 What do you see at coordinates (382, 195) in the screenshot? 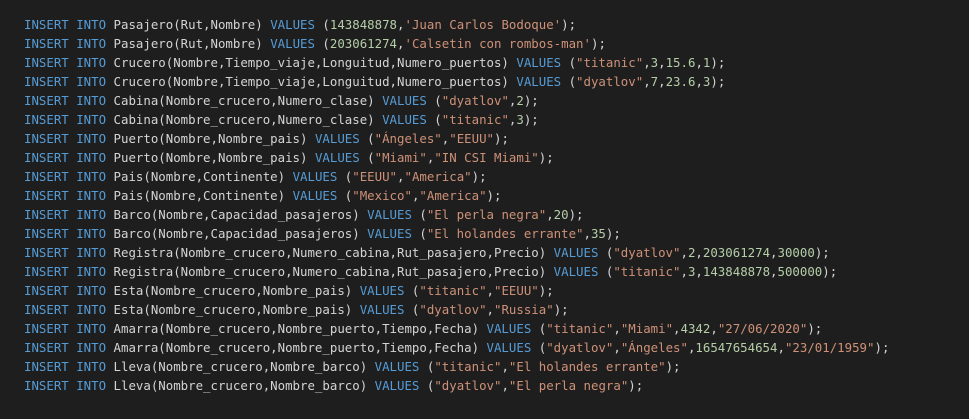
I see `sql-string-literal: "Mexico"` at bounding box center [382, 195].